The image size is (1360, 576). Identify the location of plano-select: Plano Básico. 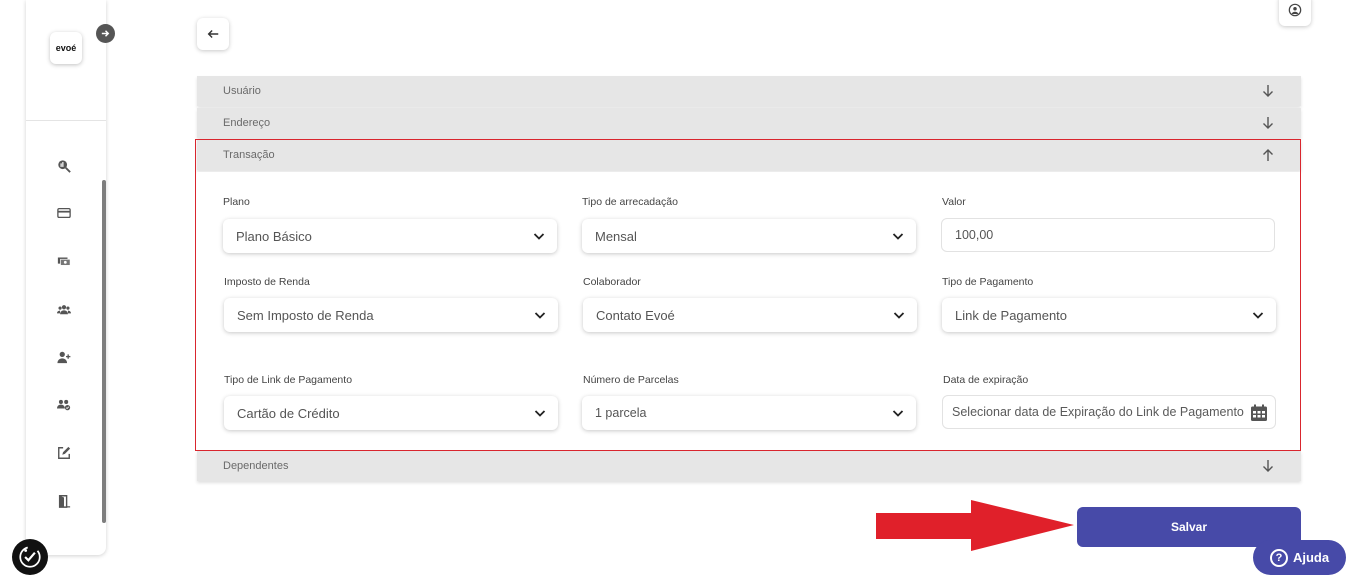
(390, 236).